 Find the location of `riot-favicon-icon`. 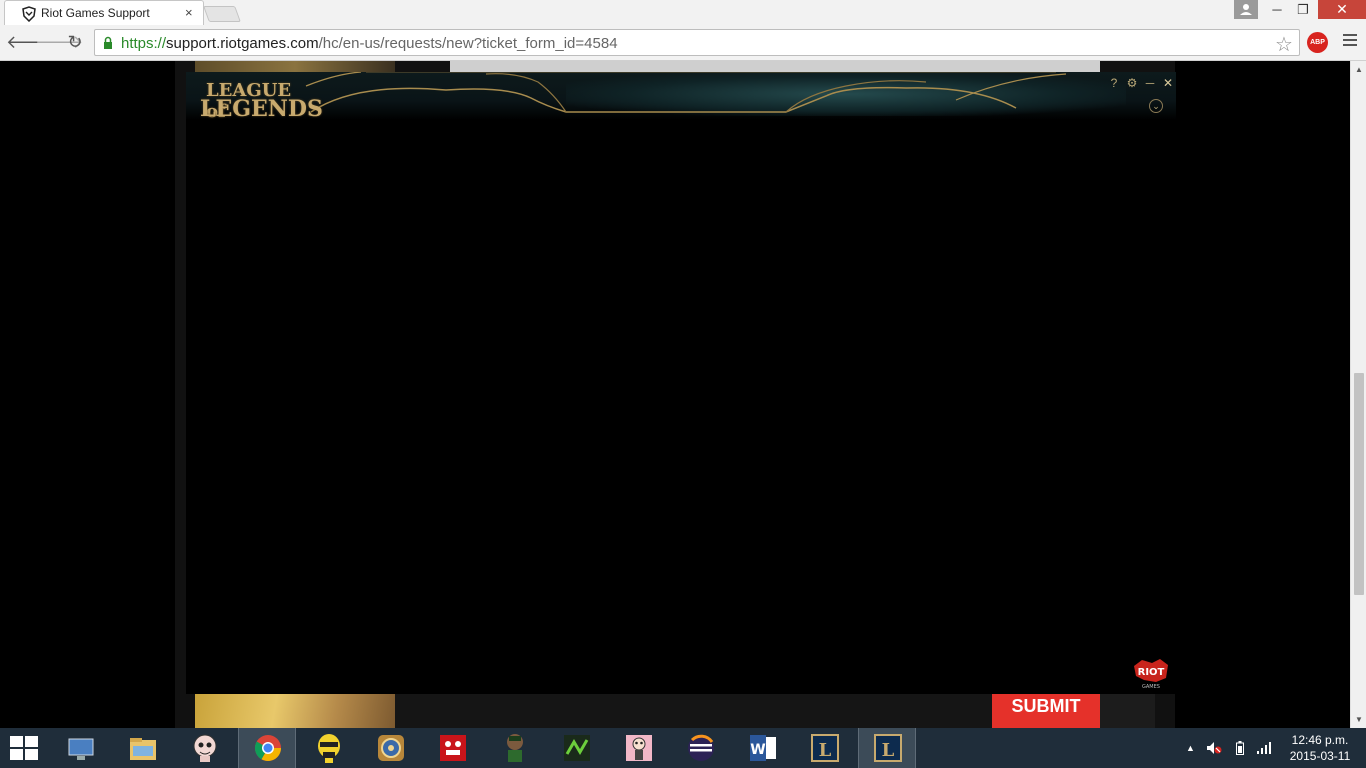

riot-favicon-icon is located at coordinates (29, 14).